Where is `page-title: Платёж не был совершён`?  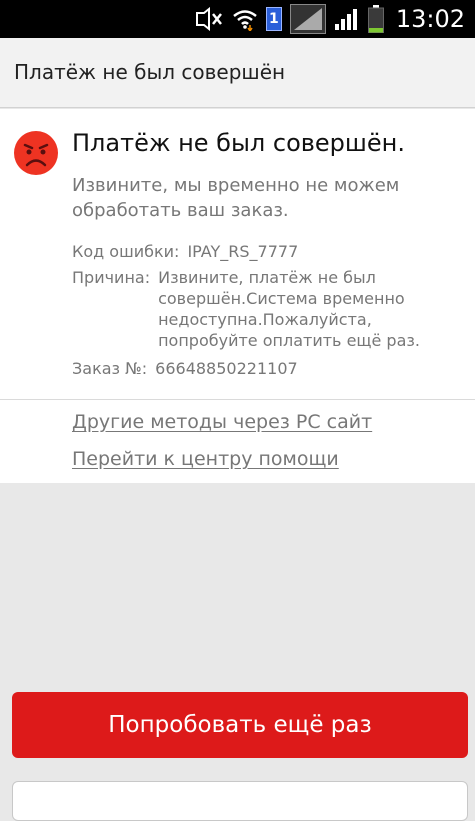
page-title: Платёж не был совершён is located at coordinates (150, 72).